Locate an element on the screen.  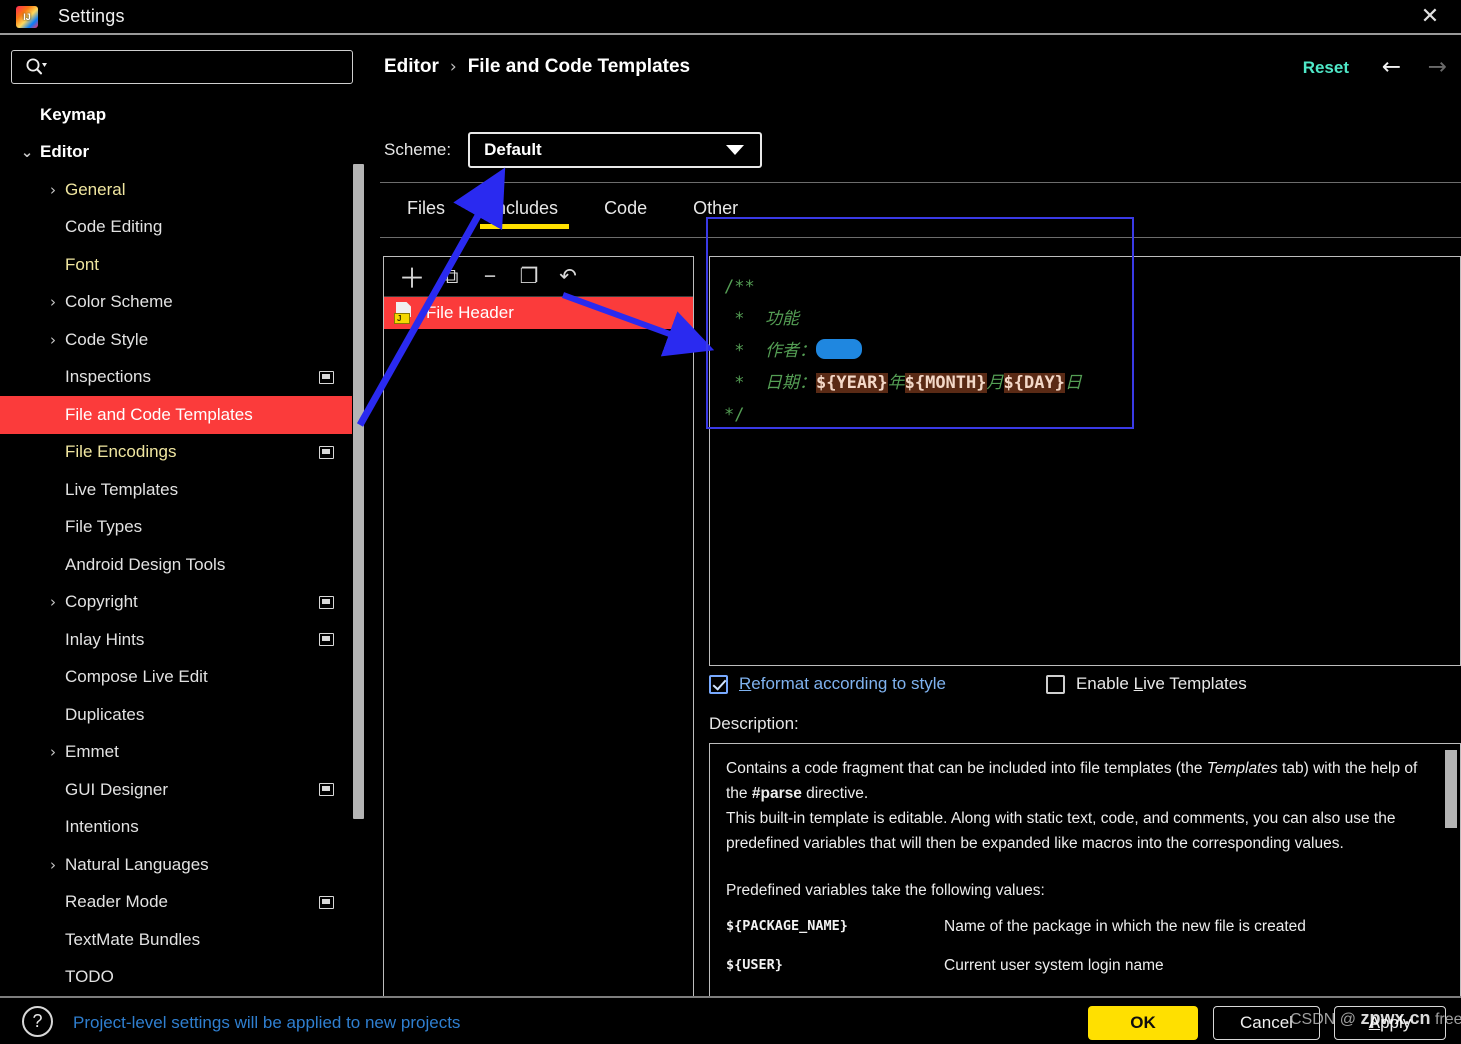
template-tabs: Files Includes Code Other is located at coordinates (572, 210).